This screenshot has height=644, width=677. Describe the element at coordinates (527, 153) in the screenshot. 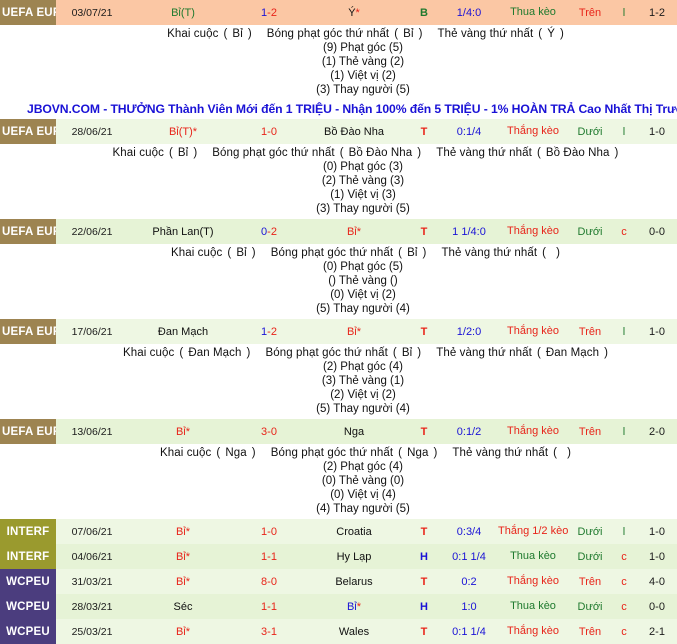

I see `first-yellow-info: Thẻ vàng thứ nhất(Bồ Đào Nha)` at that location.